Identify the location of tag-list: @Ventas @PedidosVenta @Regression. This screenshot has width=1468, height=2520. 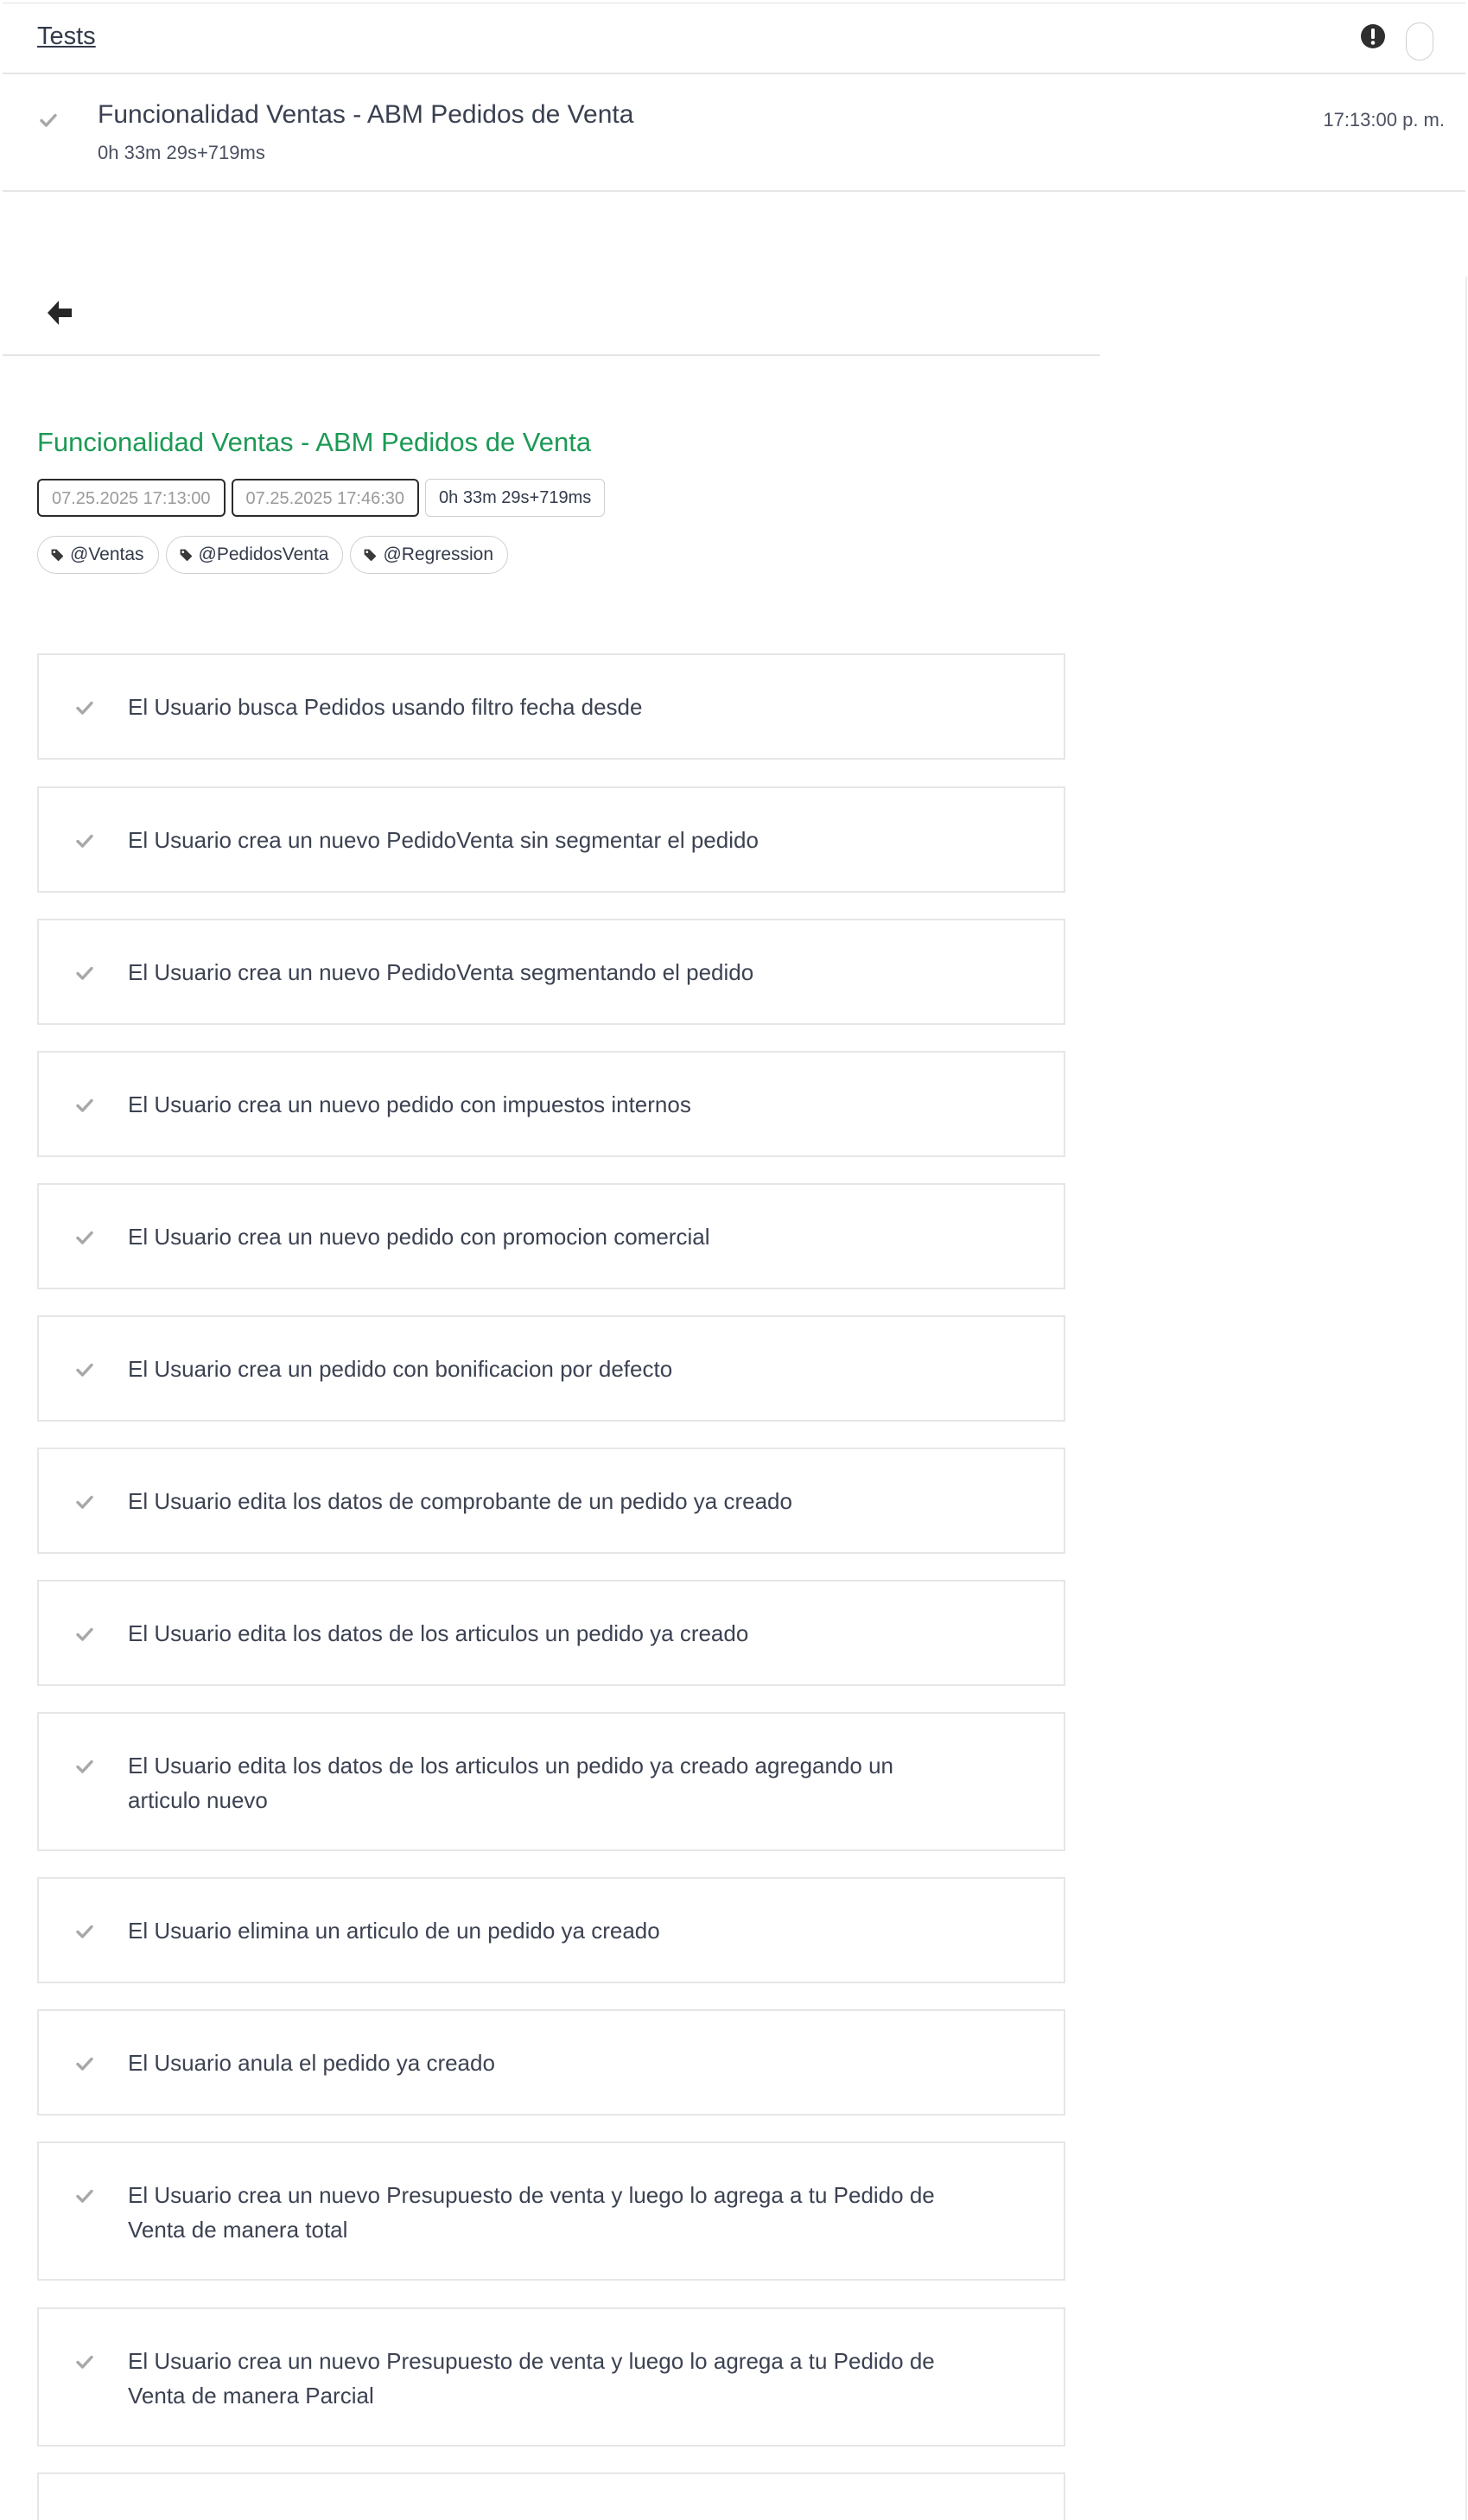
(273, 555).